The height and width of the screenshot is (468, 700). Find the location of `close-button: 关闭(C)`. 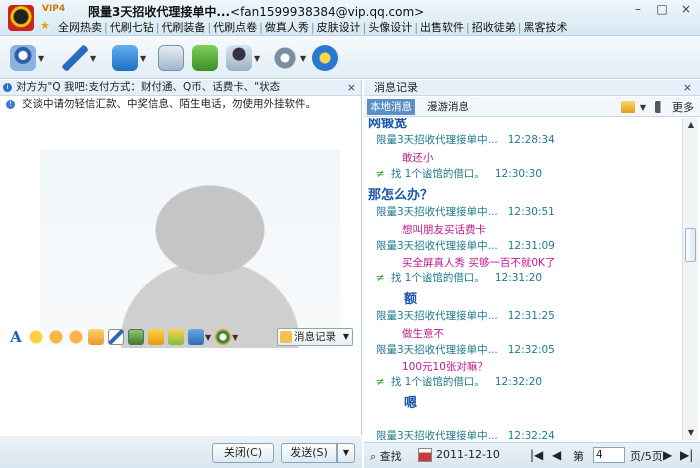

close-button: 关闭(C) is located at coordinates (243, 453).